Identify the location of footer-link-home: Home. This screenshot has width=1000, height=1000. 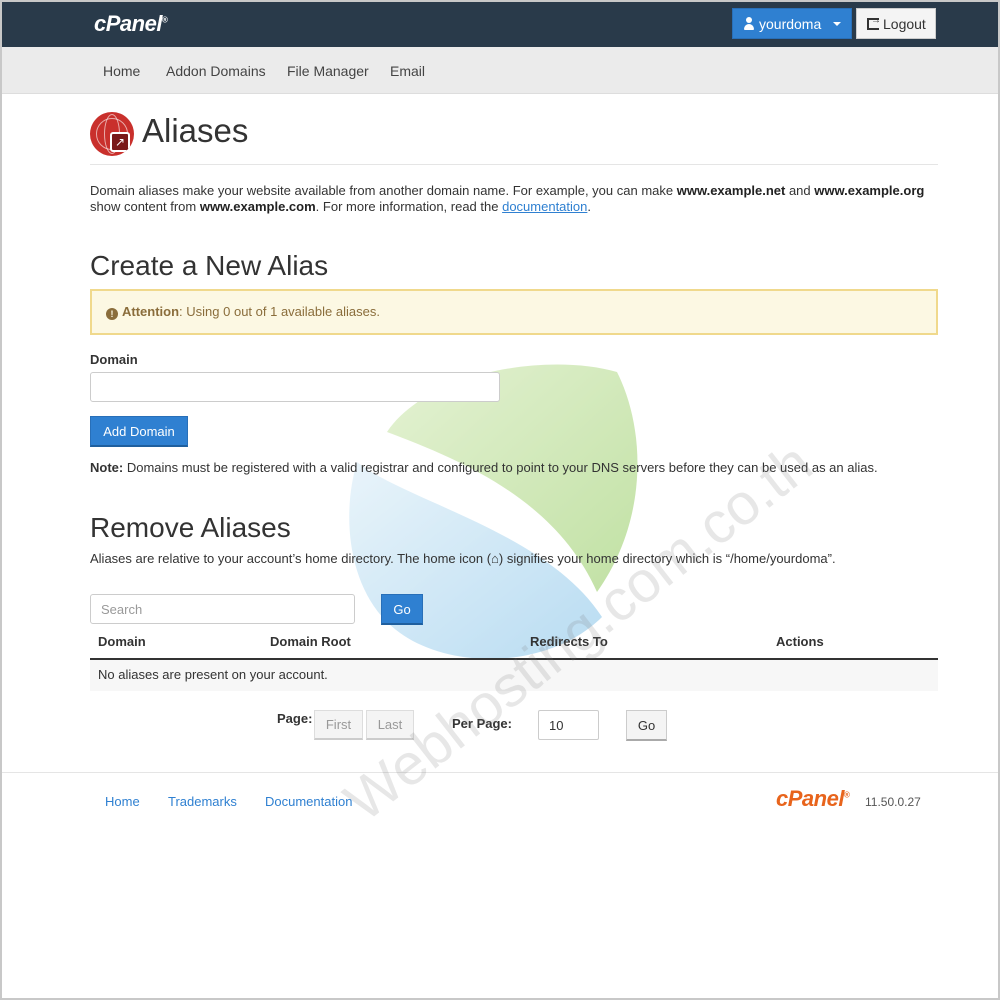
(122, 801).